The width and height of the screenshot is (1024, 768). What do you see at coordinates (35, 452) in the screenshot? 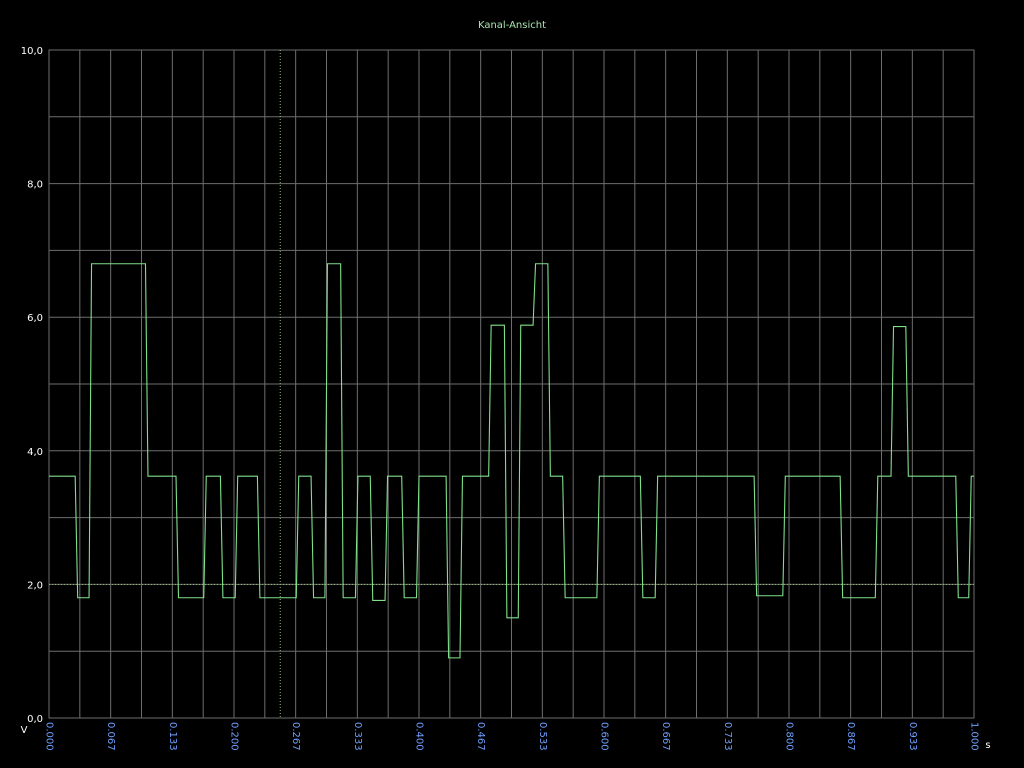
I see `y-tick-label: 4,0` at bounding box center [35, 452].